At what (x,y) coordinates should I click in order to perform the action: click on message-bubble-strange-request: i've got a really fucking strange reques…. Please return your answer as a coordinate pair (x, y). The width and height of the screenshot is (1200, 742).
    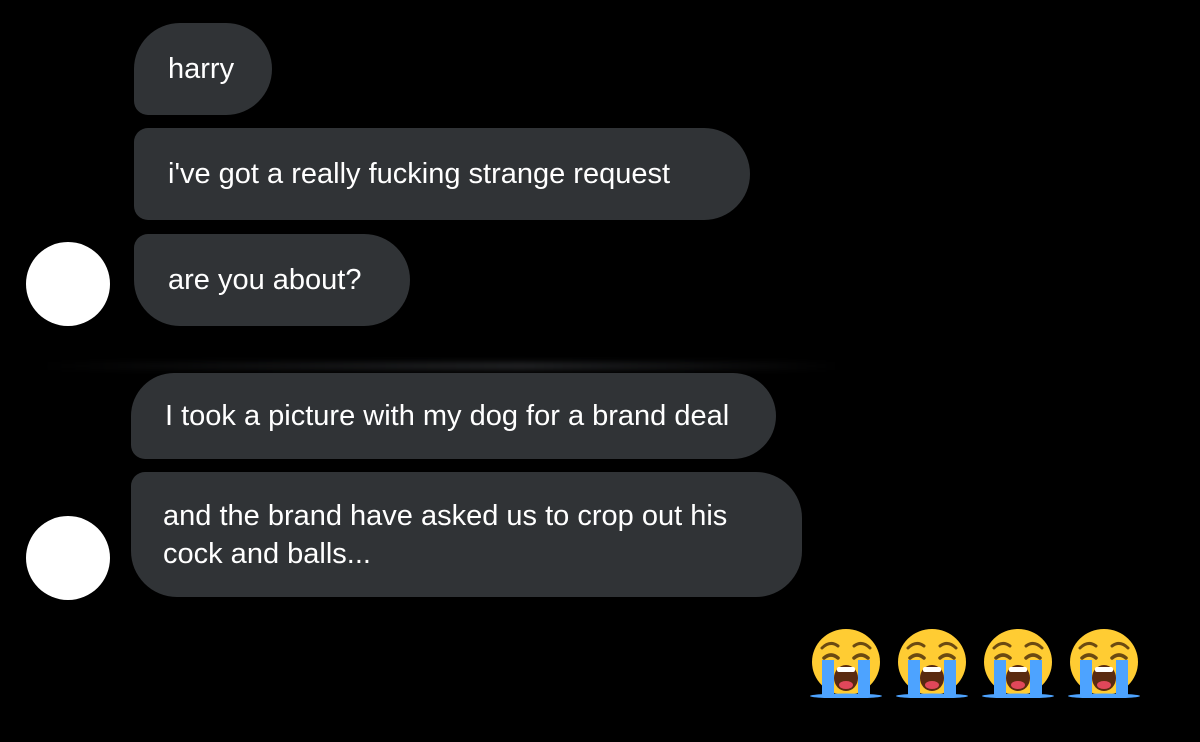
    Looking at the image, I should click on (442, 174).